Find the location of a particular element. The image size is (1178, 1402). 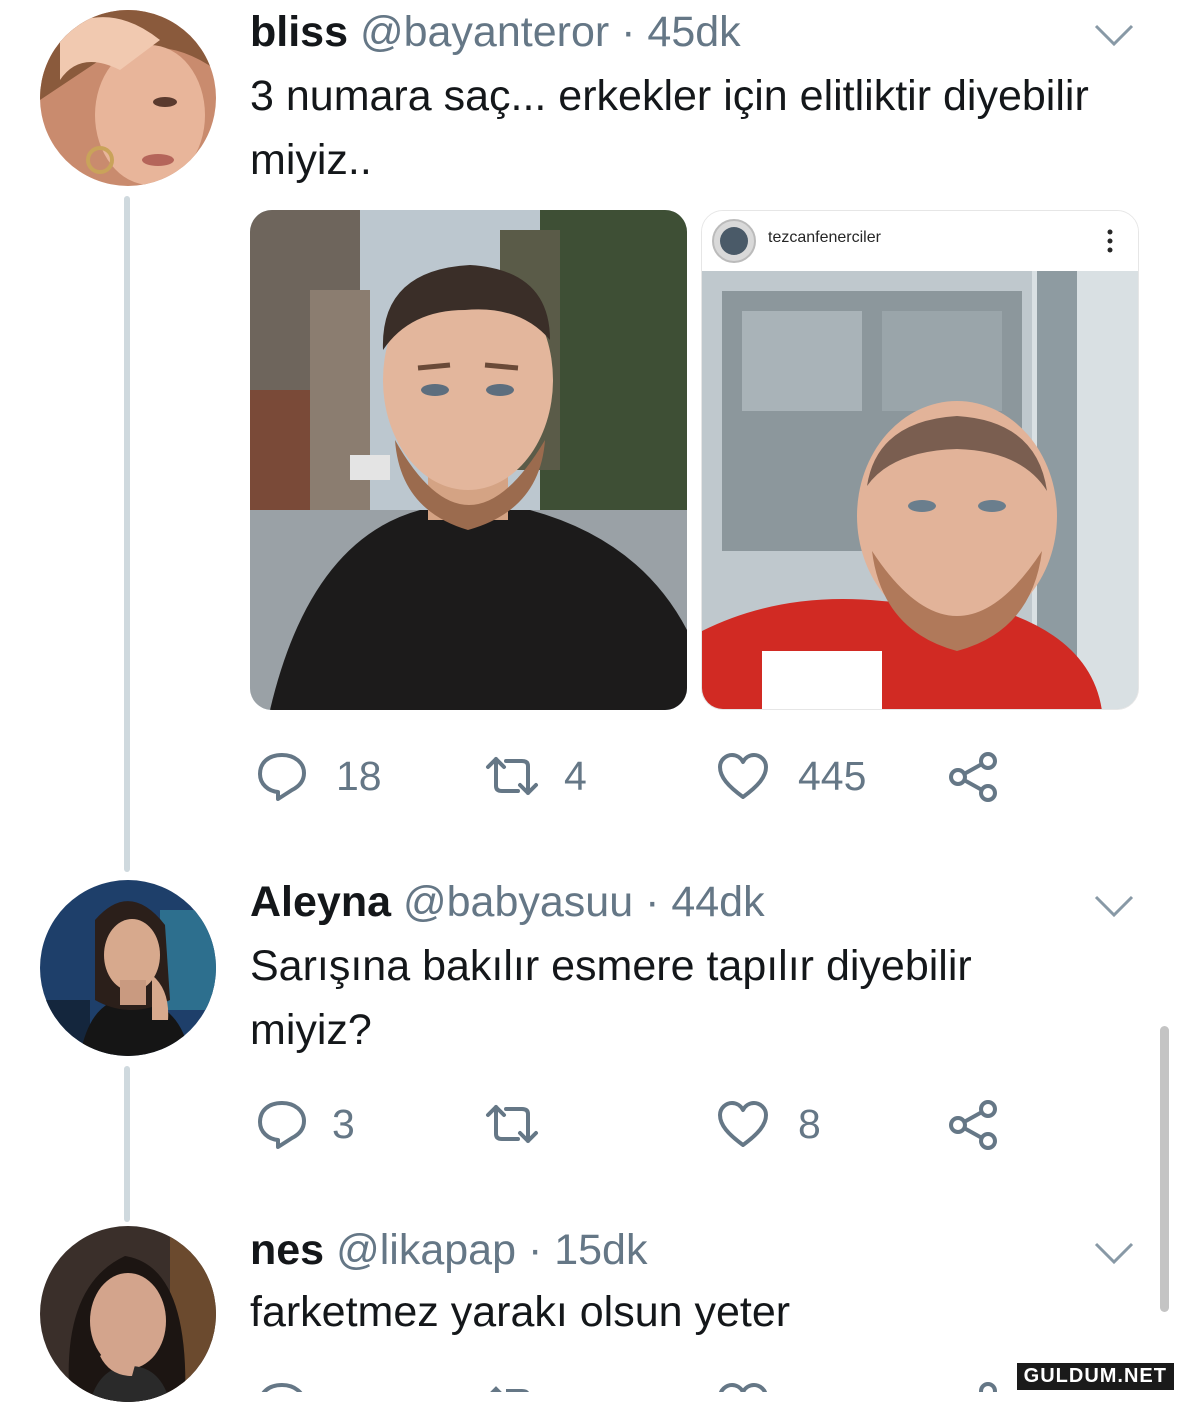

like-button: 8 is located at coordinates (768, 1124).